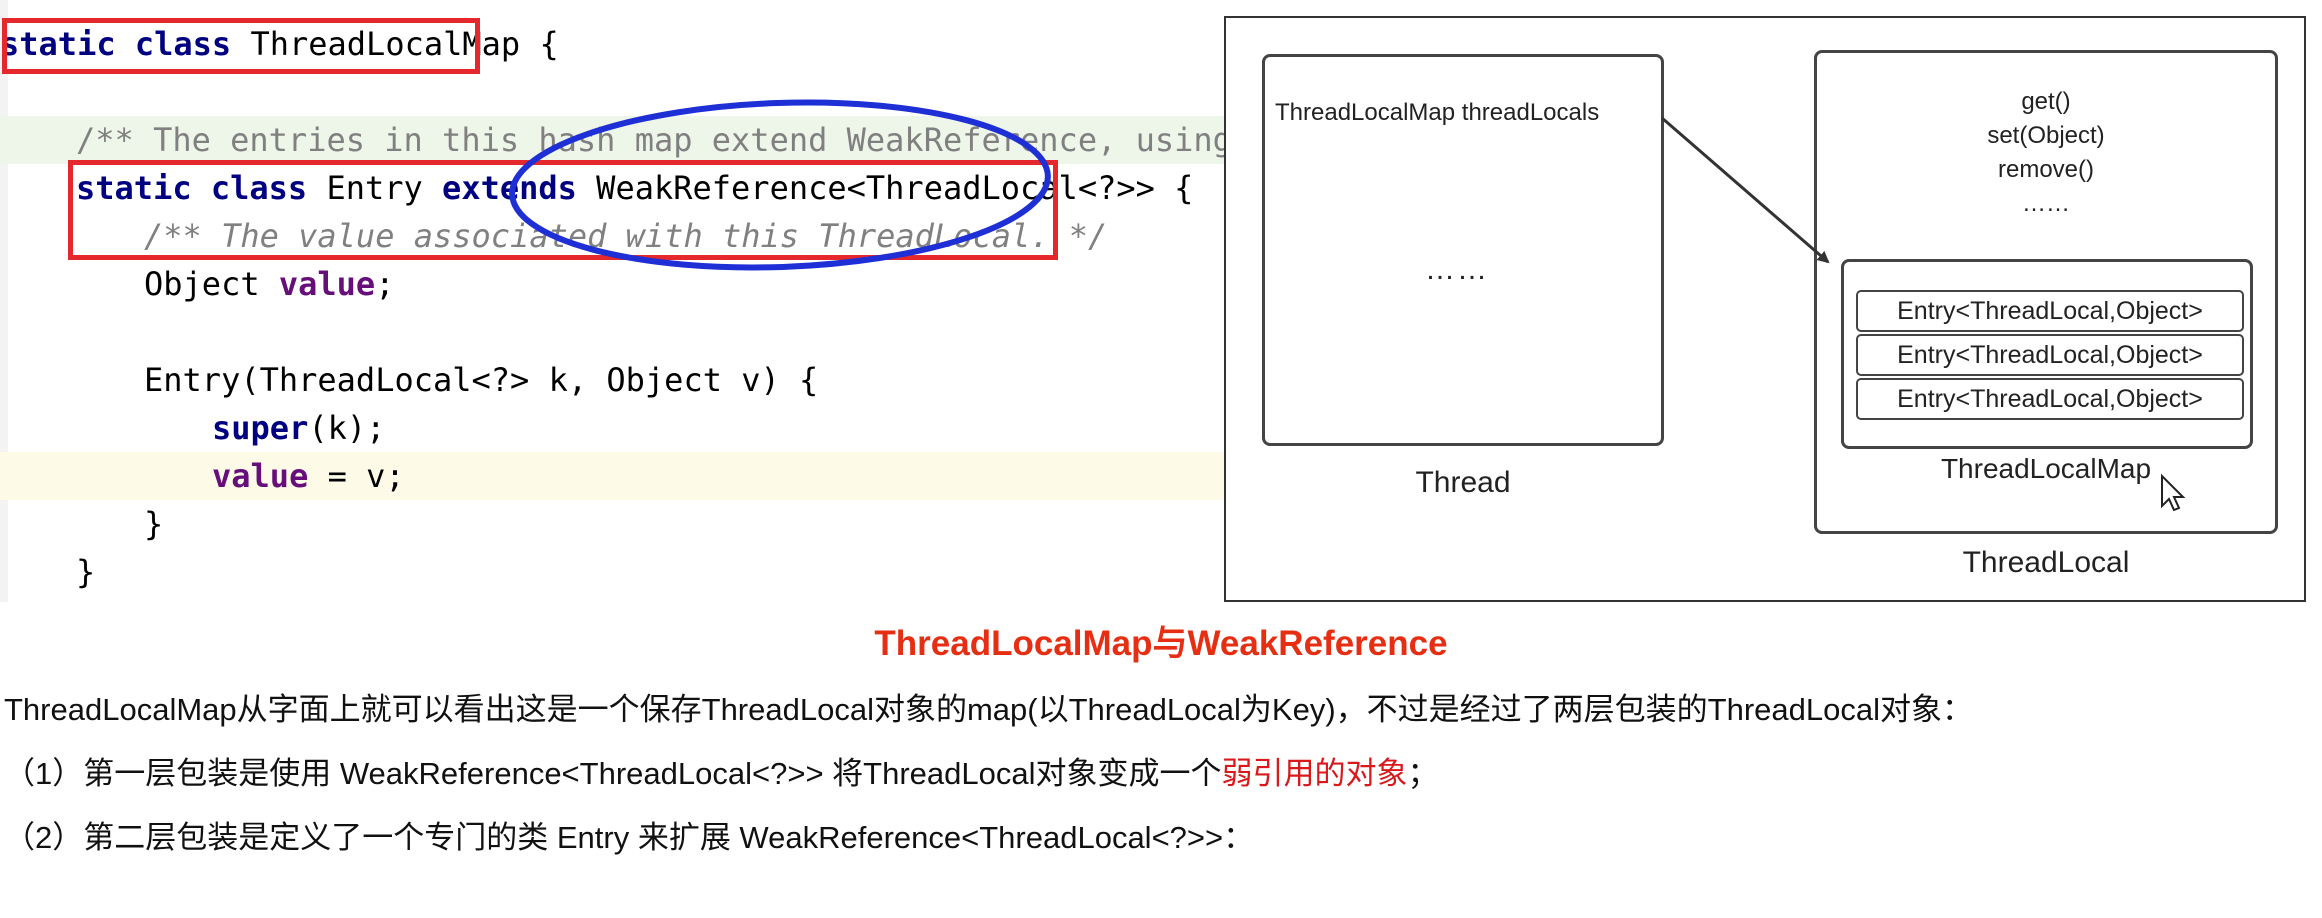  Describe the element at coordinates (780, 185) in the screenshot. I see `blue-highlight-ellipse` at that location.